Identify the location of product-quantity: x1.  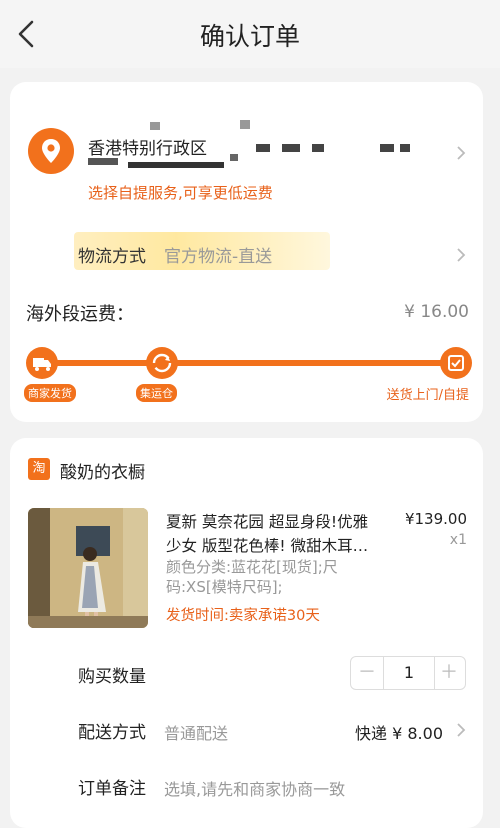
(458, 540).